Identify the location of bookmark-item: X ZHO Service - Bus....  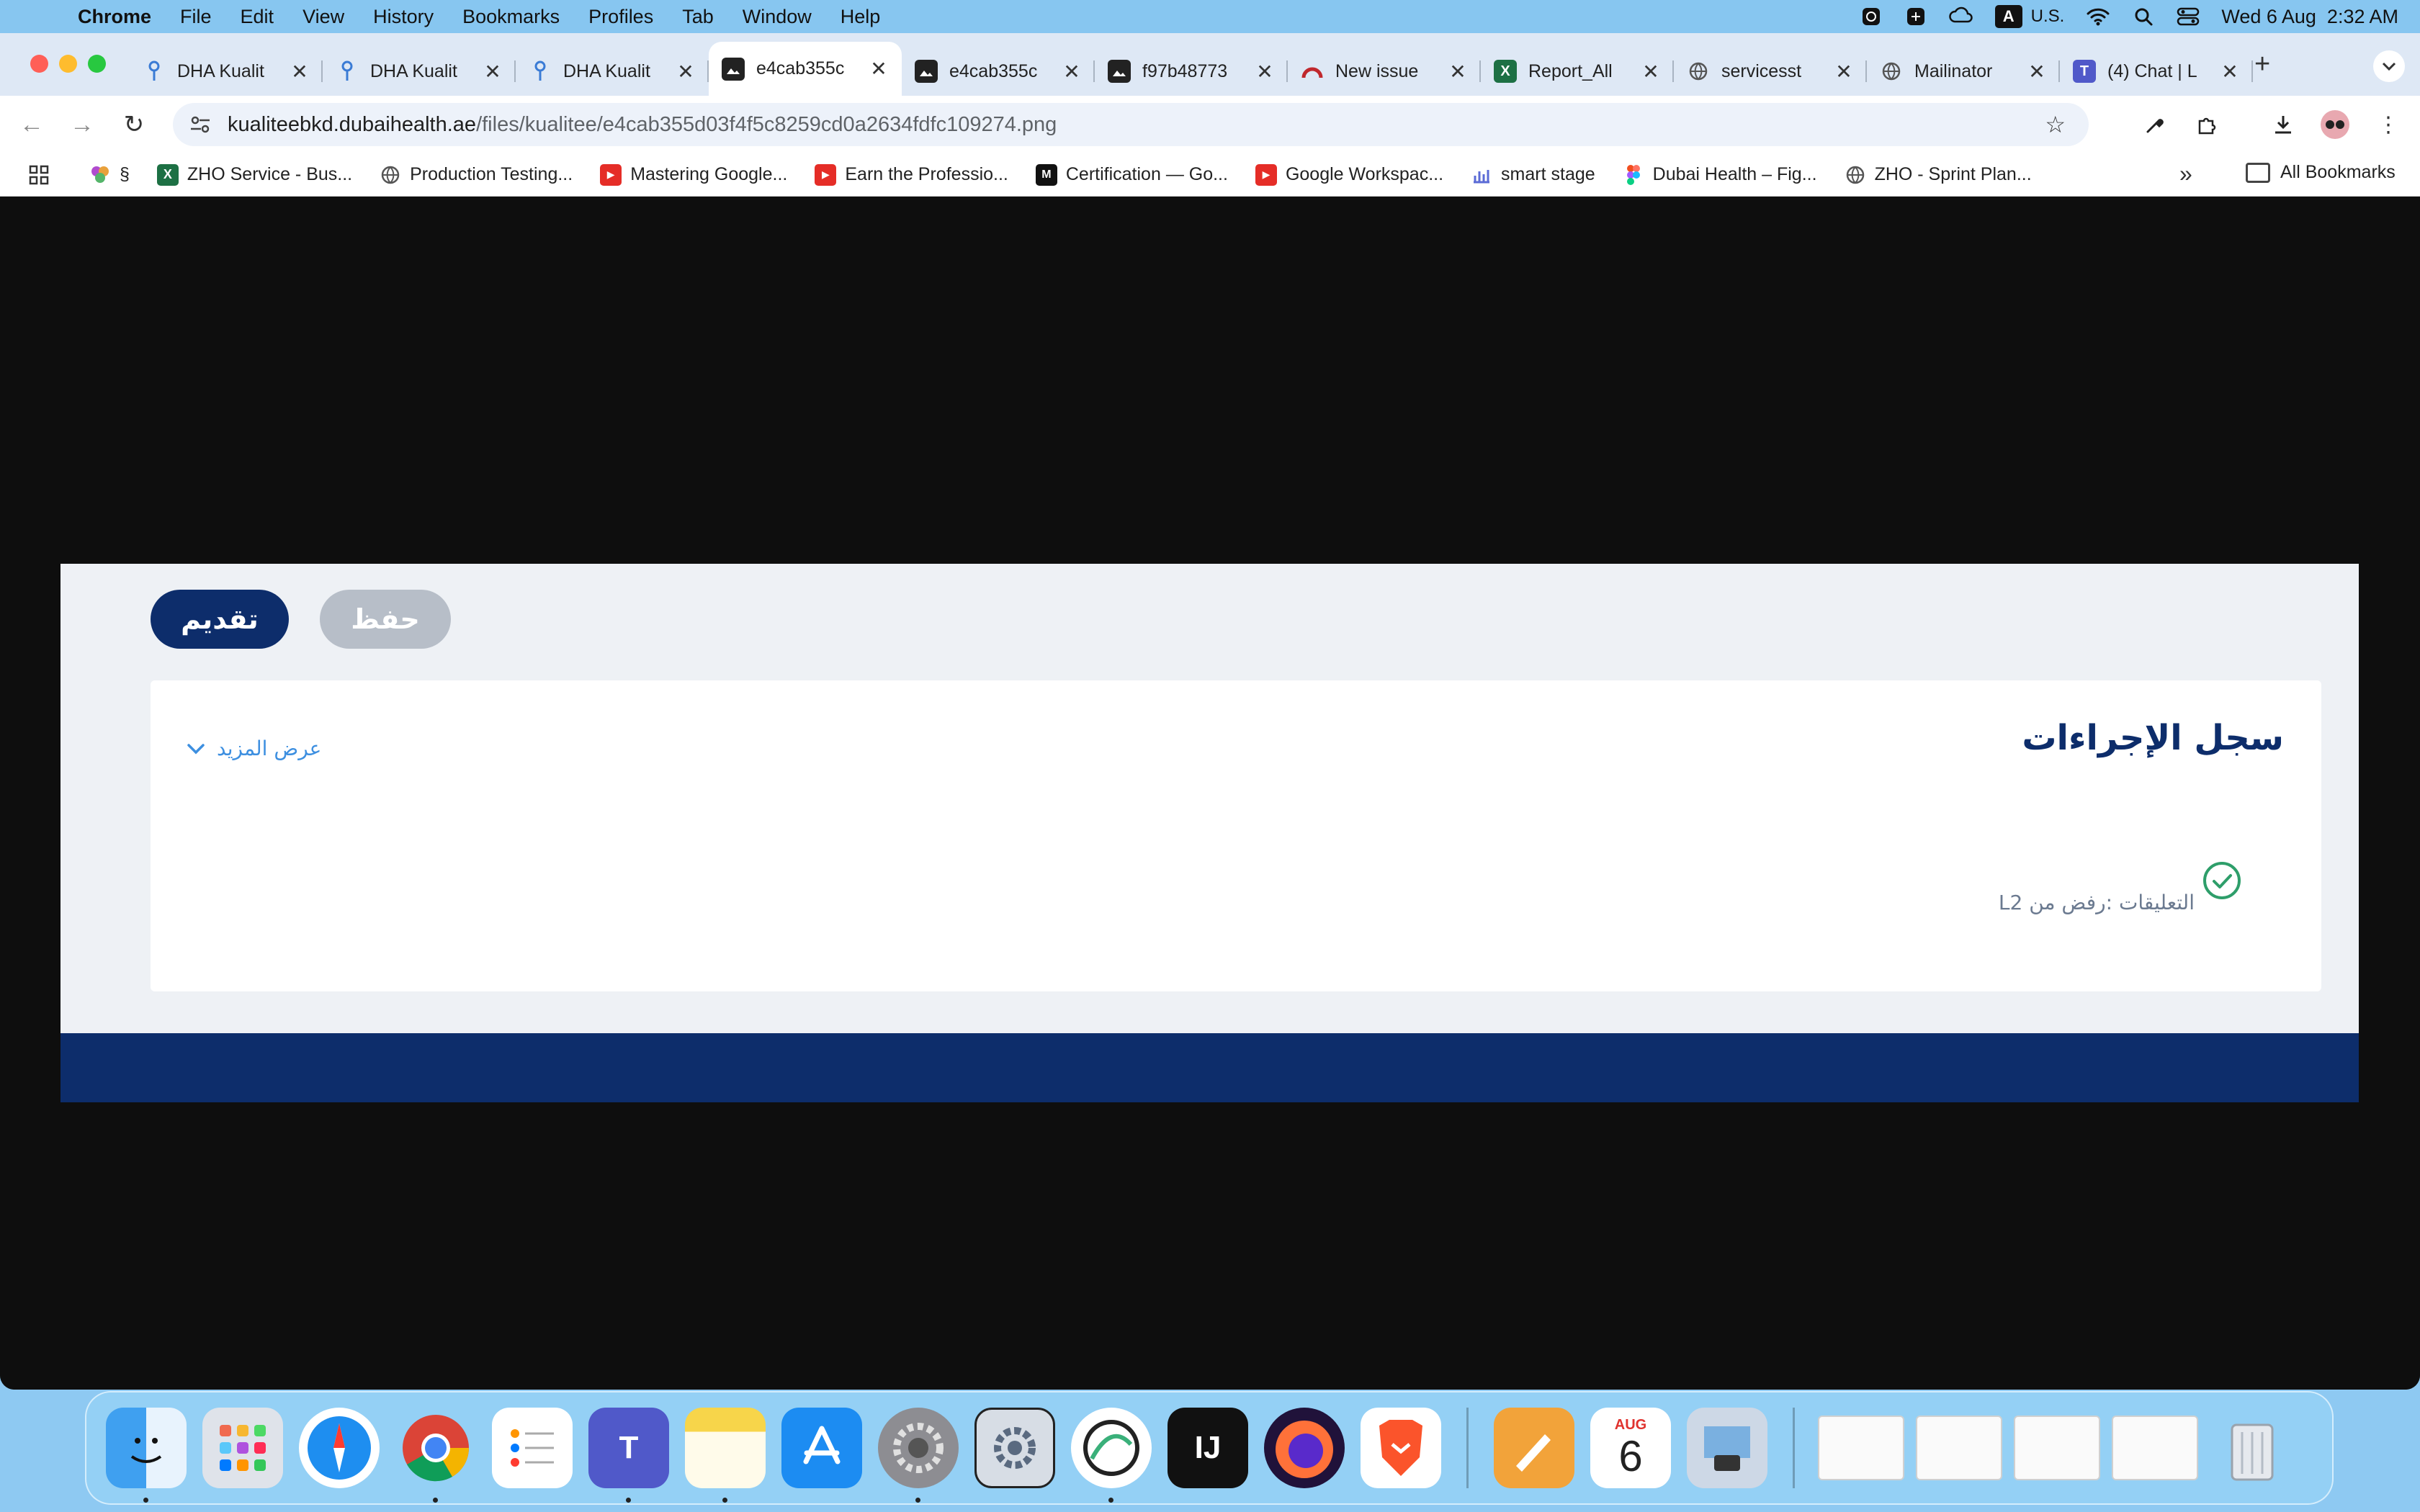
(254, 174).